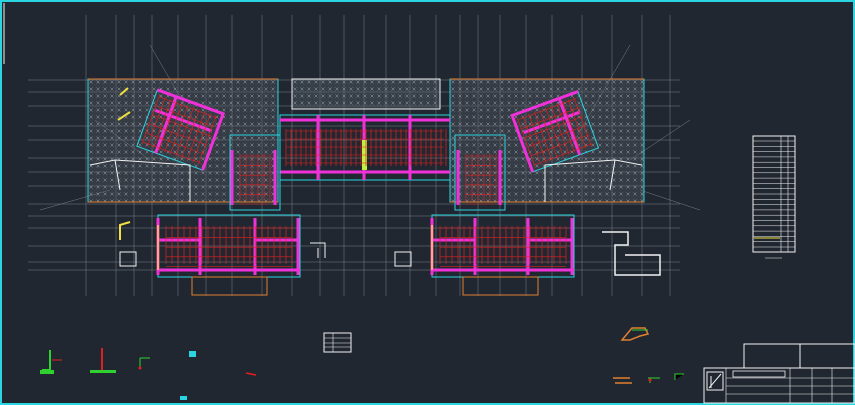 This screenshot has height=405, width=855. Describe the element at coordinates (103, 371) in the screenshot. I see `section-2-base` at that location.